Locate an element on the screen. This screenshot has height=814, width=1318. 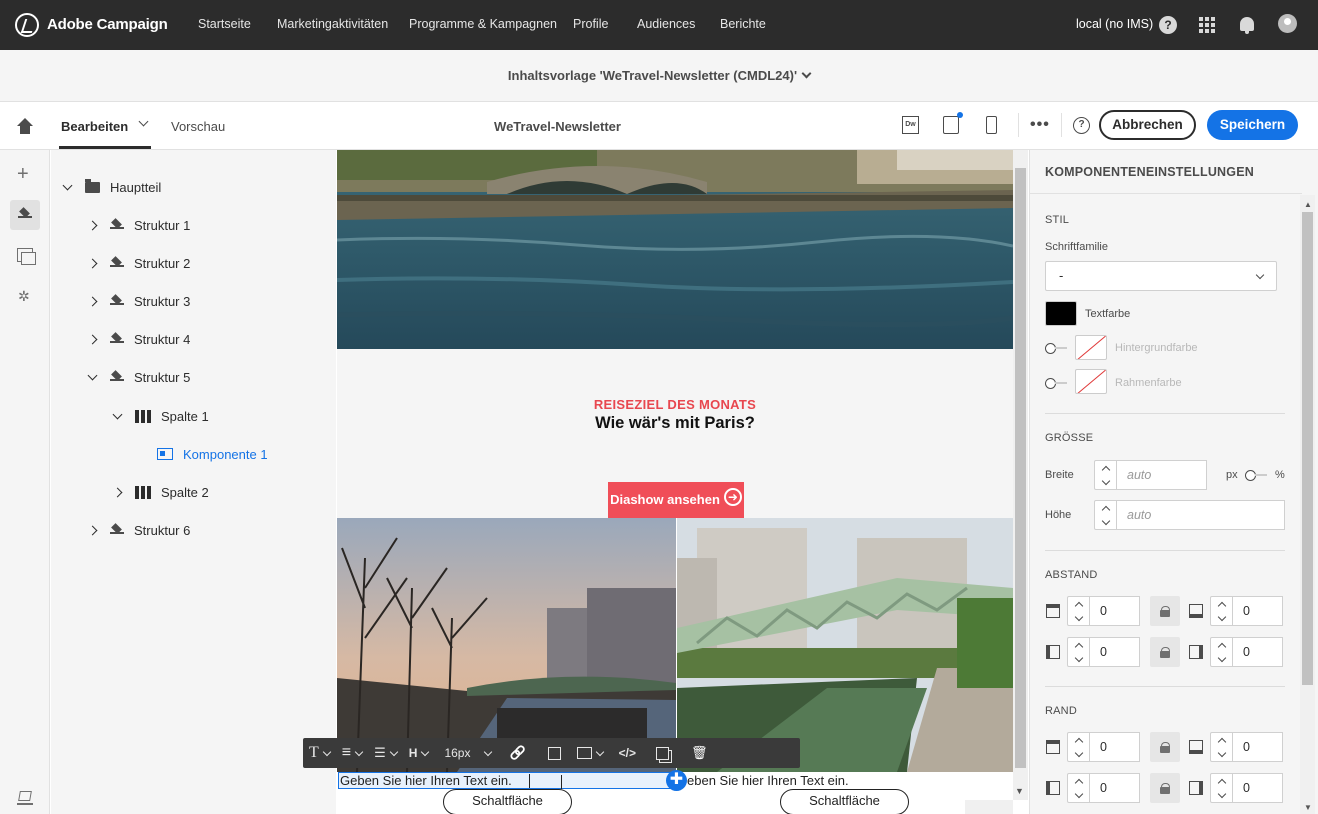
nav-startseite: Startseite is located at coordinates (224, 24).